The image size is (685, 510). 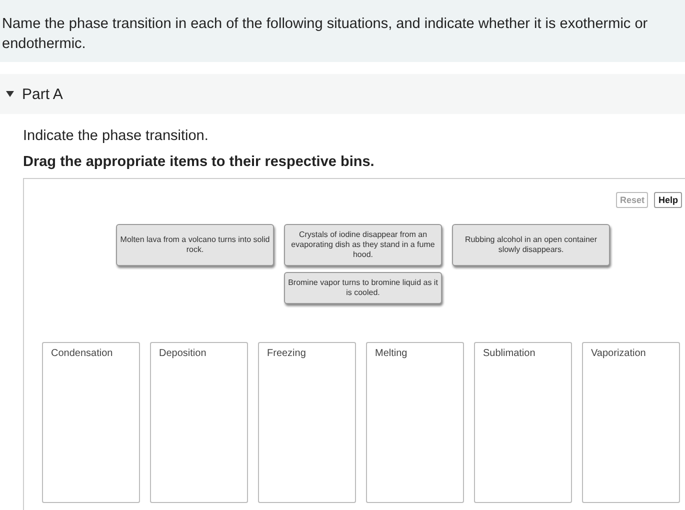 I want to click on draggable-item: Rubbing alcohol in an open container slowly disappears., so click(x=531, y=245).